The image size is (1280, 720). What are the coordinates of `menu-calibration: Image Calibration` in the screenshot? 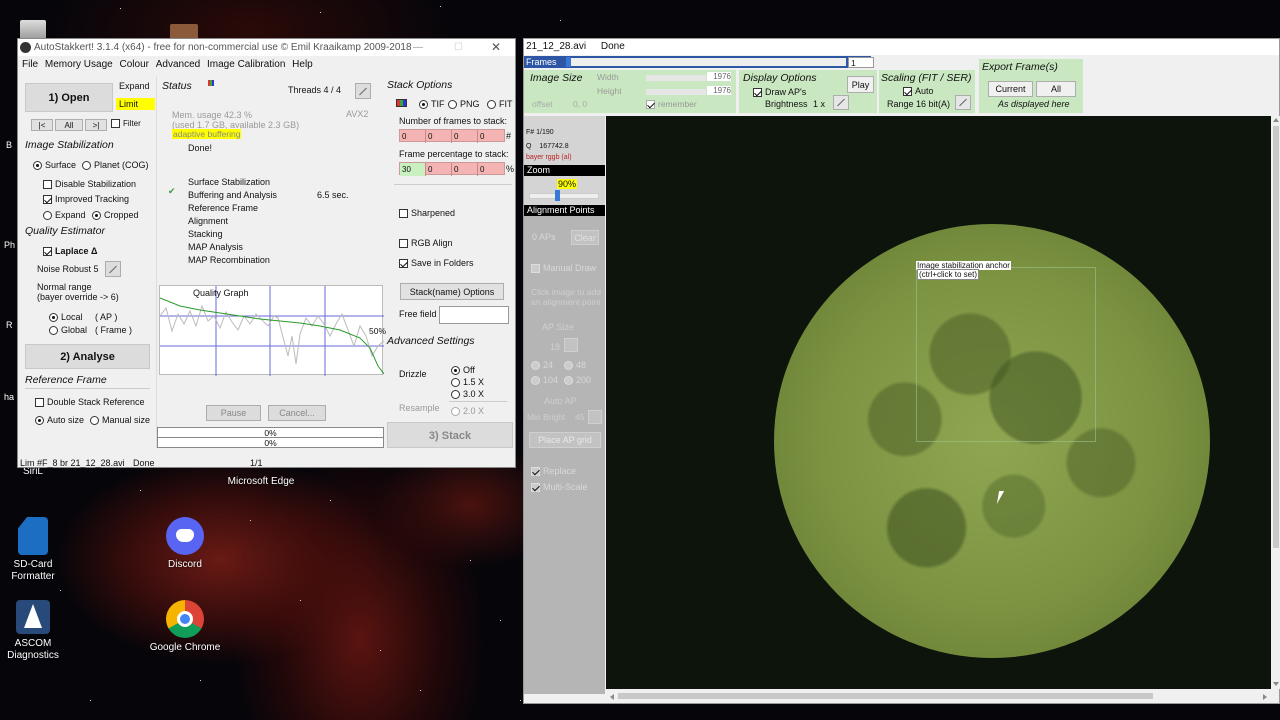 It's located at (246, 64).